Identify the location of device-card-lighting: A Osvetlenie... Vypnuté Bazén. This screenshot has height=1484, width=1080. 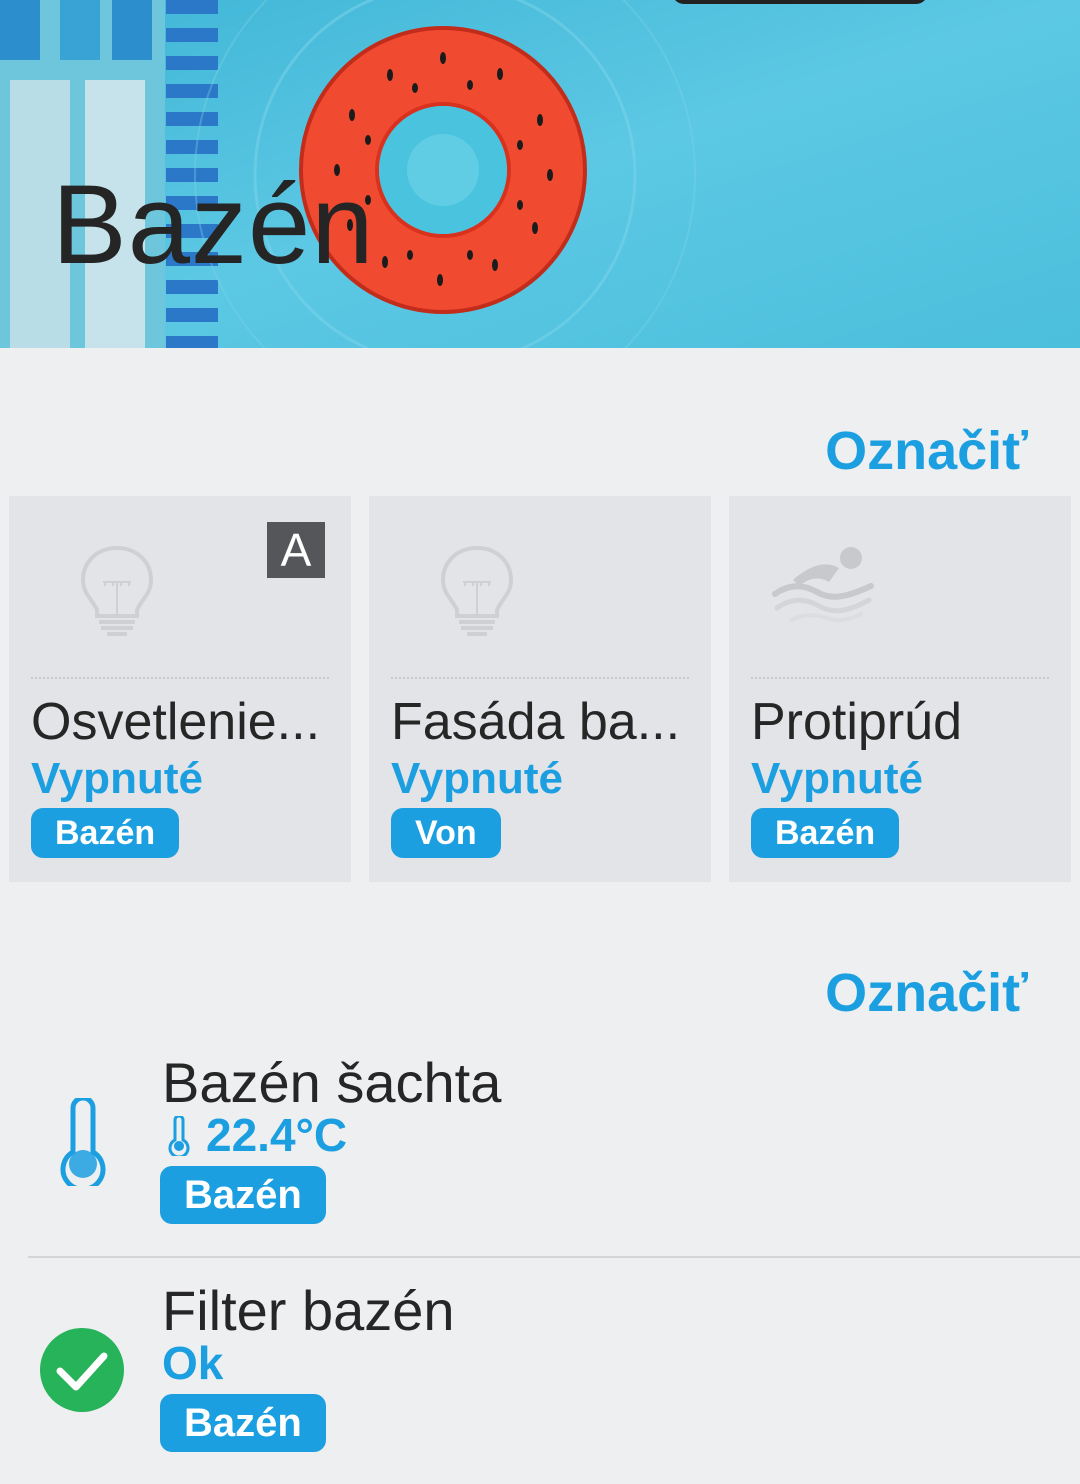
(180, 689).